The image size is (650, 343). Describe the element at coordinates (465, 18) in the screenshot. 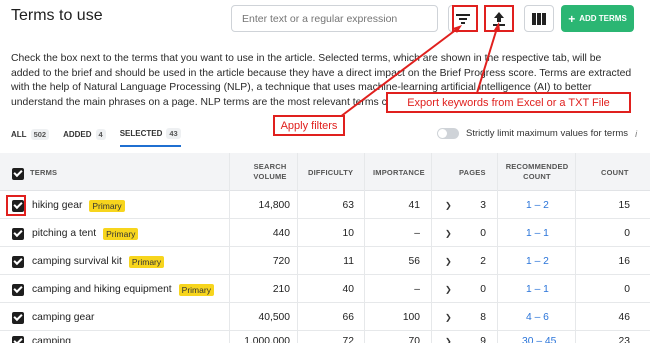

I see `highlight-filter` at that location.